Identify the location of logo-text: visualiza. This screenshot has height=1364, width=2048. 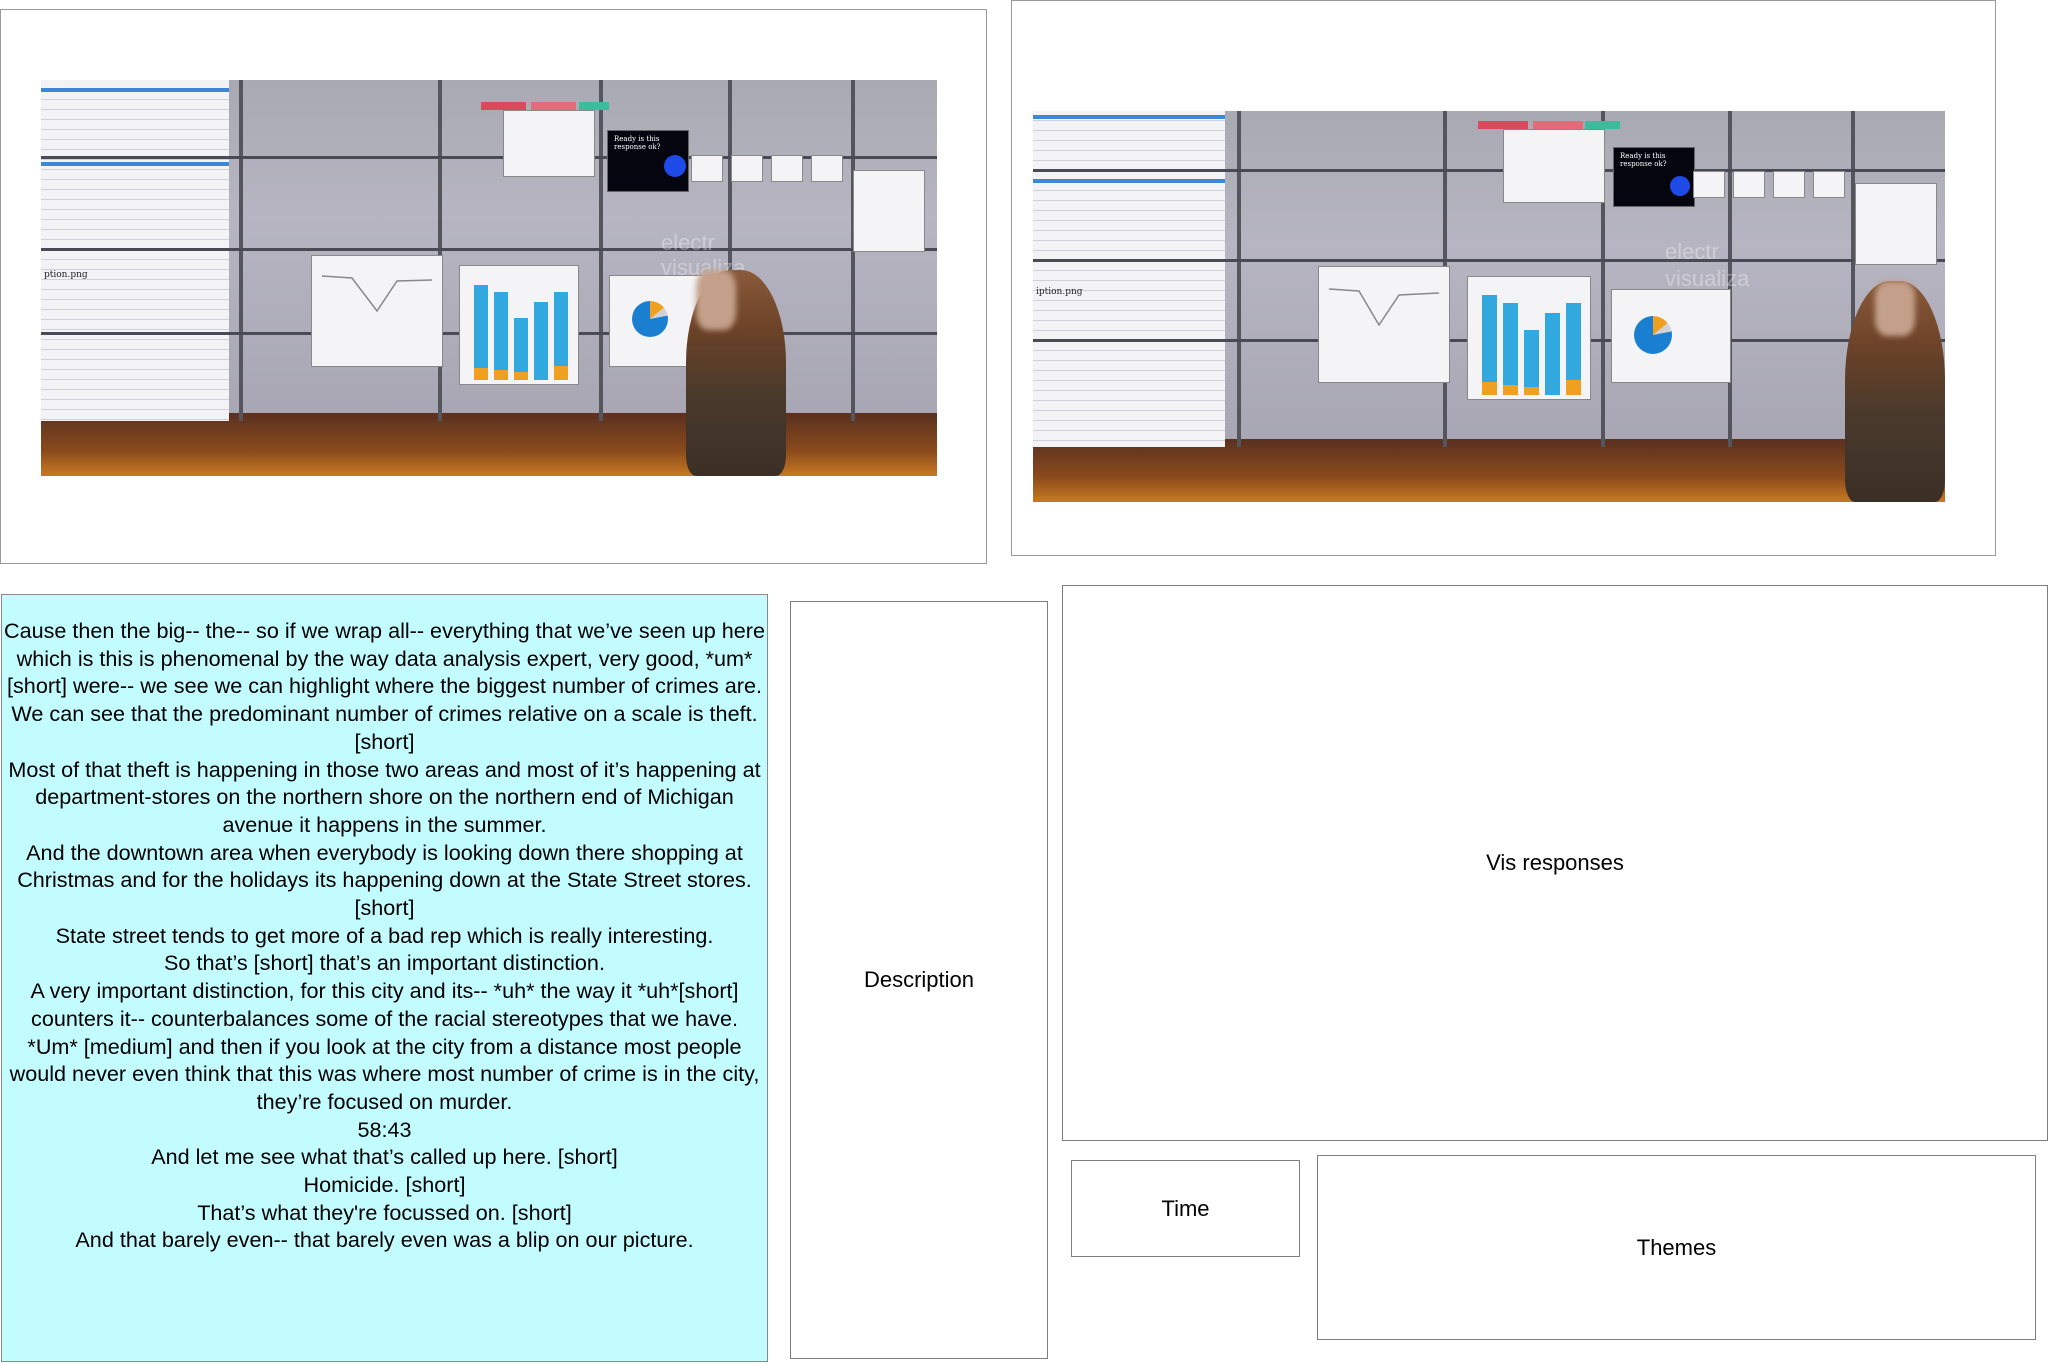
(1707, 278).